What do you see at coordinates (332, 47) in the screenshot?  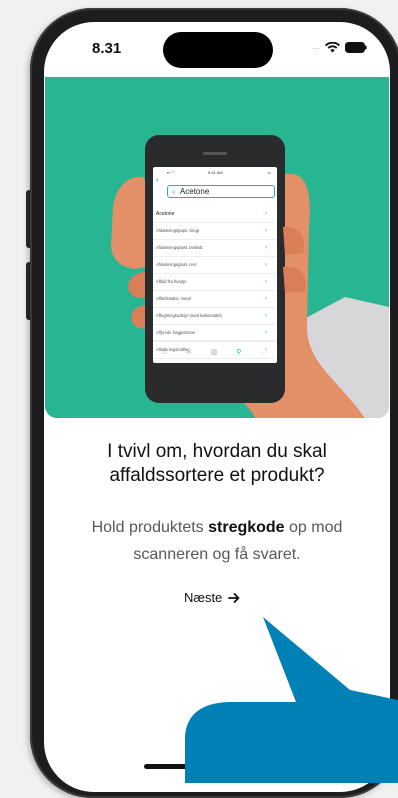 I see `wifi-icon` at bounding box center [332, 47].